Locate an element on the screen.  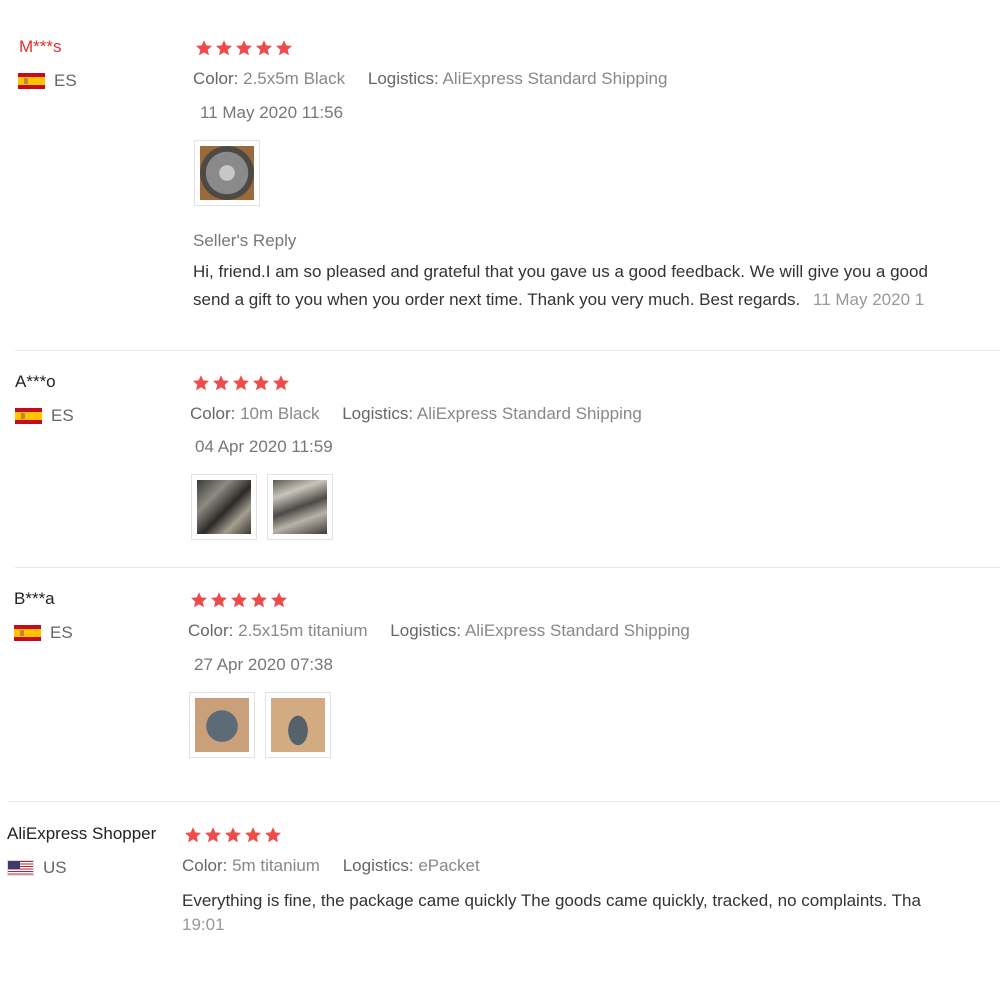
color-value: 2.5x15m titanium is located at coordinates (303, 630).